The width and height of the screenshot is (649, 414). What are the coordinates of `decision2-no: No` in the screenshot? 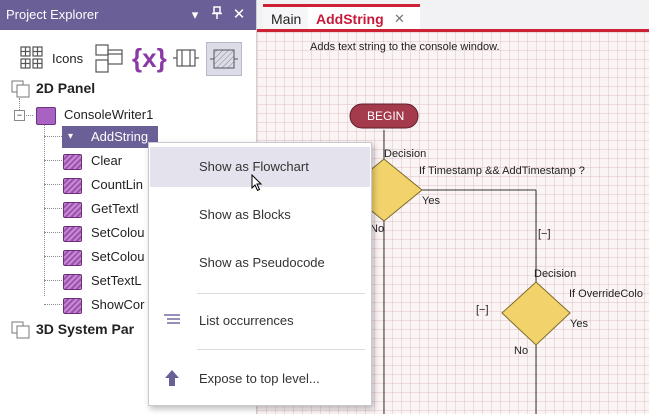 It's located at (521, 351).